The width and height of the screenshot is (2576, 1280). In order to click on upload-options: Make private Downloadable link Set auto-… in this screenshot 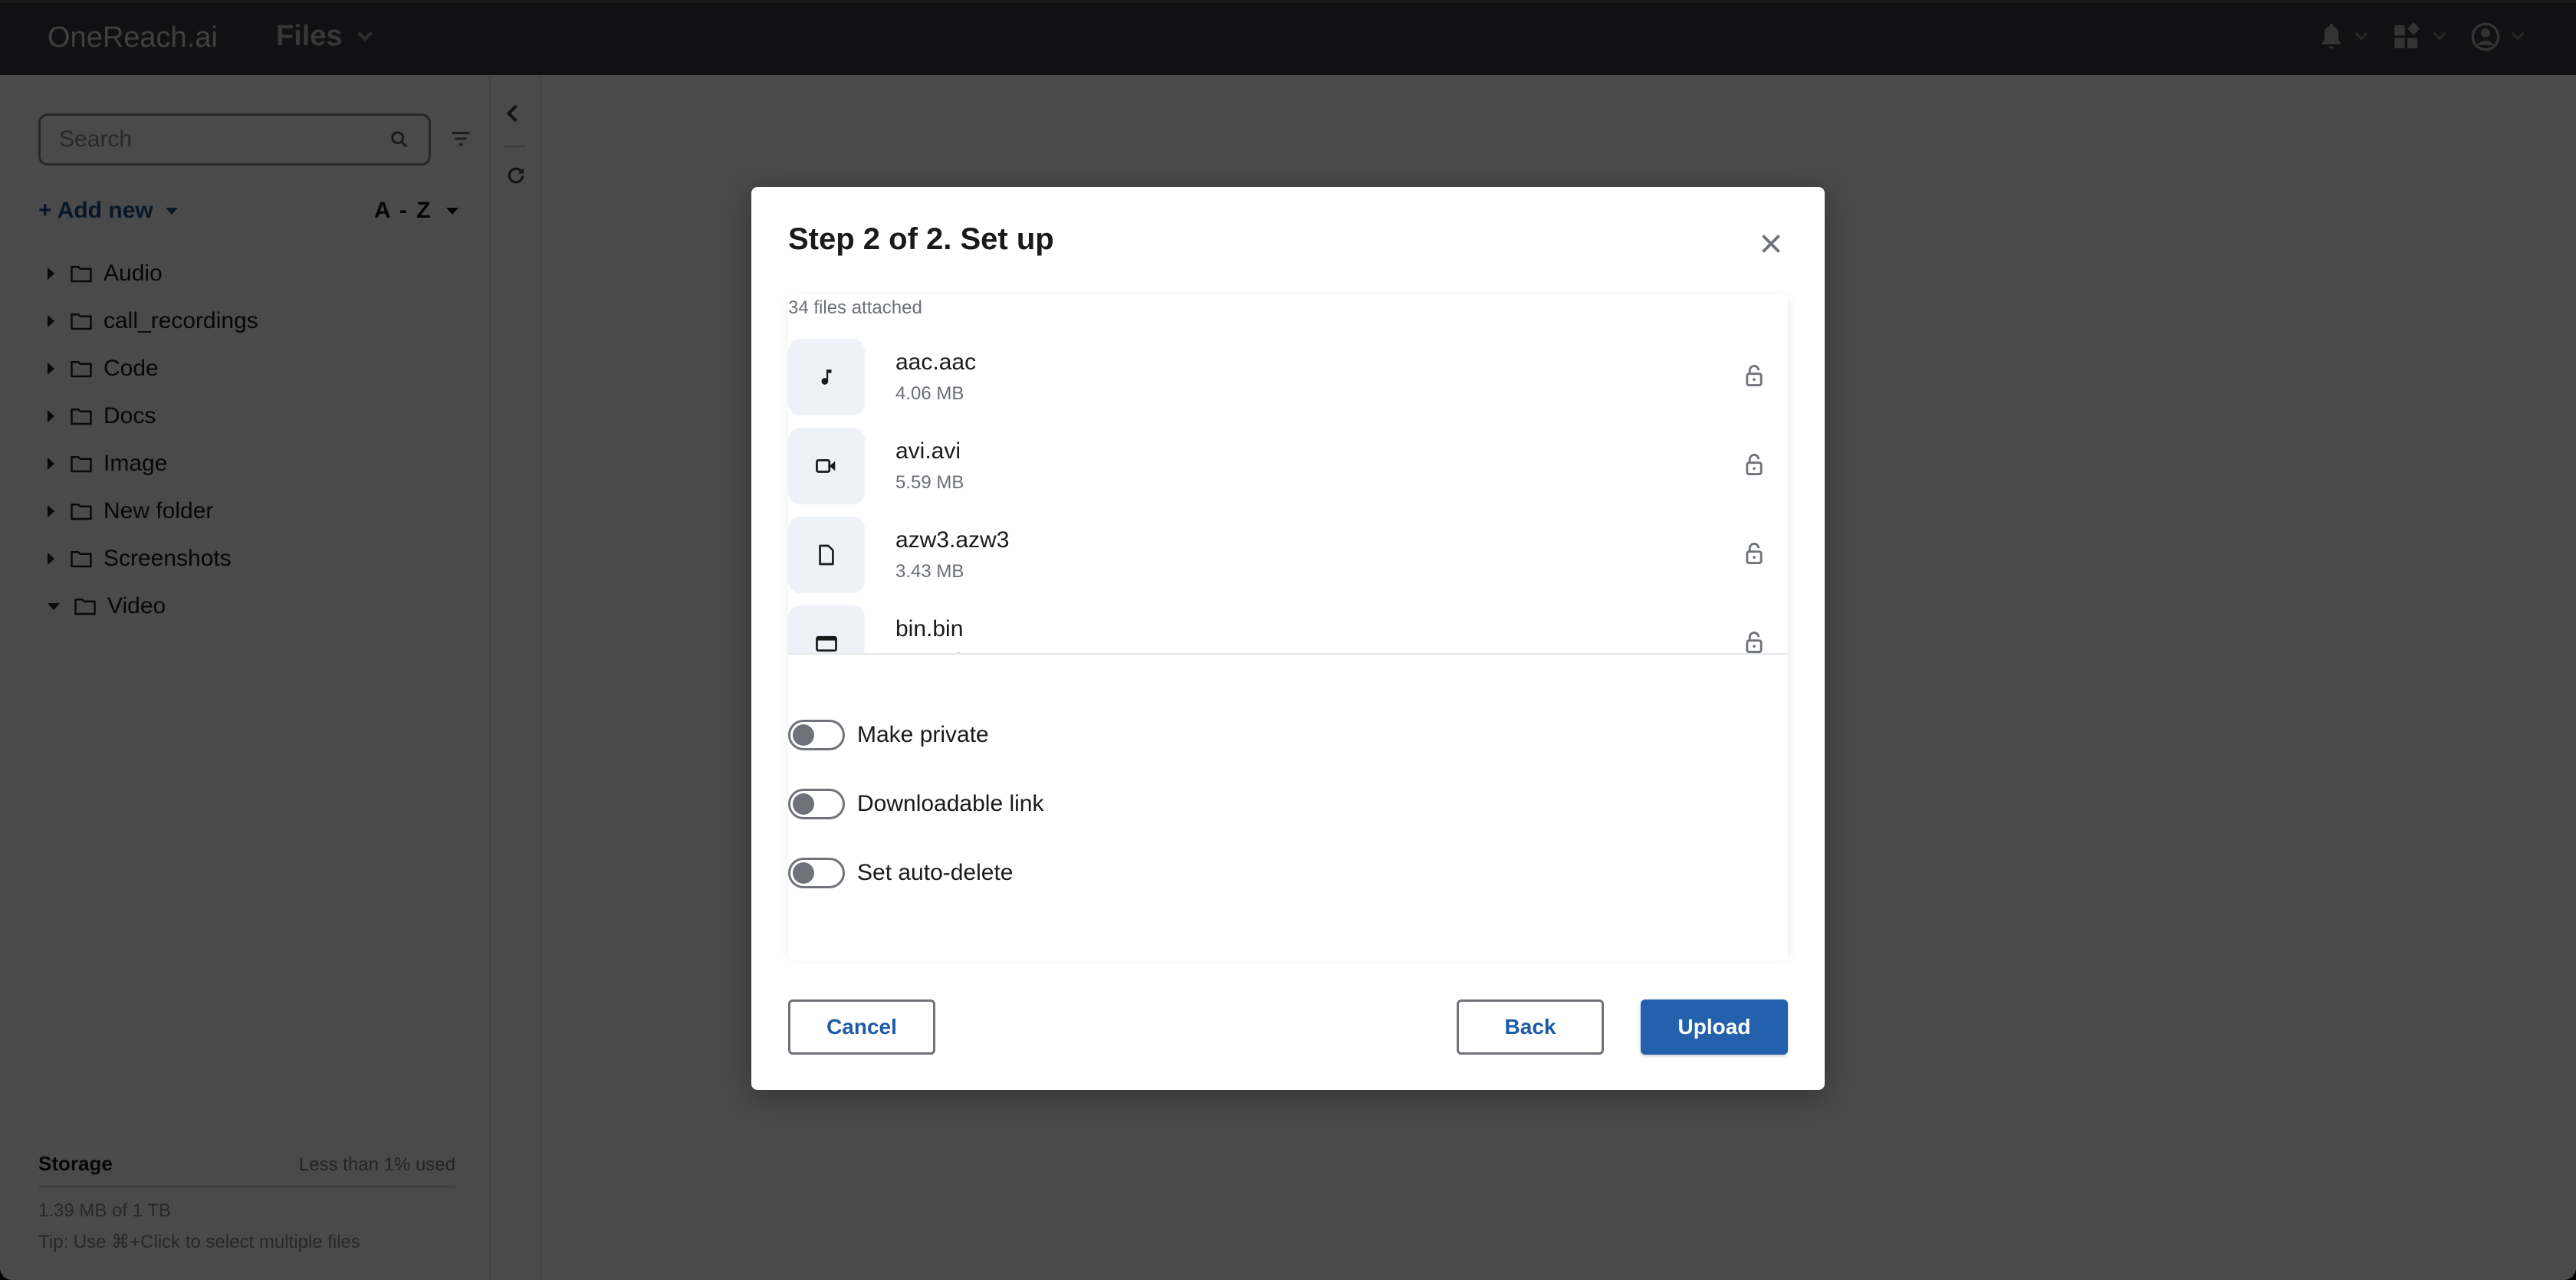, I will do `click(916, 804)`.